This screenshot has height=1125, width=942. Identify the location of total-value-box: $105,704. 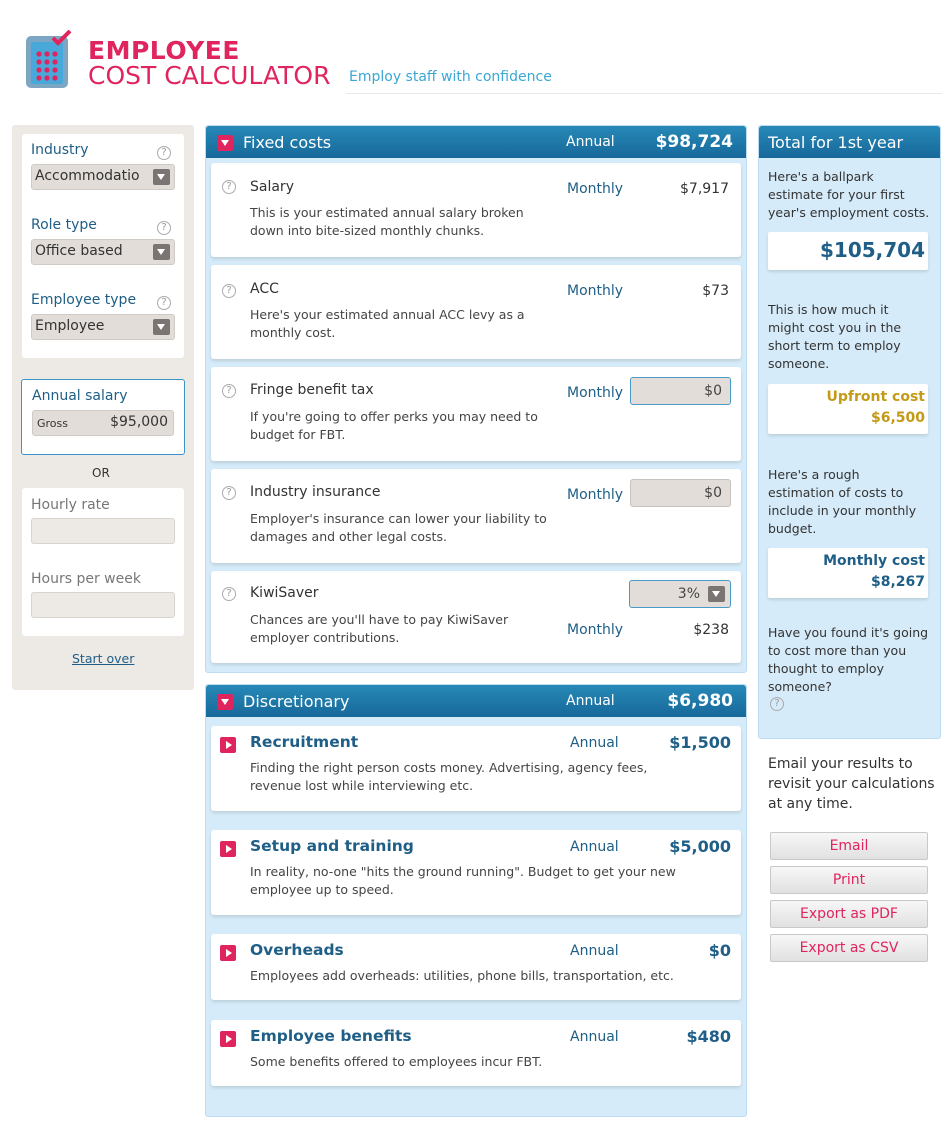
(848, 251).